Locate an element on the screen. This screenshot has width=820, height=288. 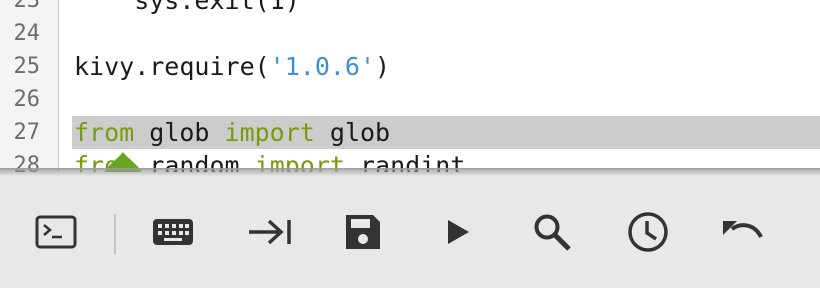
play-icon is located at coordinates (458, 232).